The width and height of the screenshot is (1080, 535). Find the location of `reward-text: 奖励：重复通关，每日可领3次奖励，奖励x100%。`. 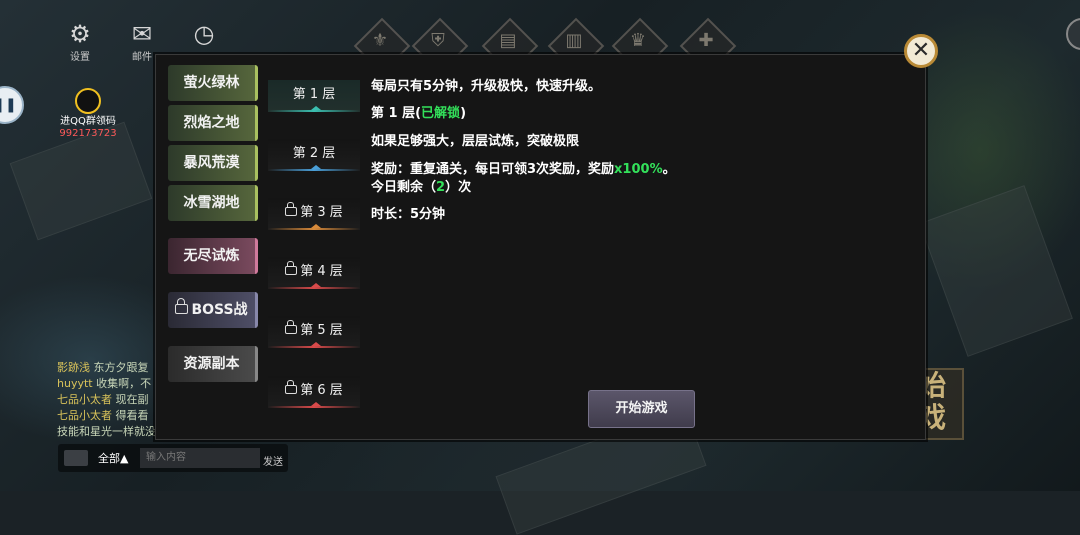

reward-text: 奖励：重复通关，每日可领3次奖励，奖励x100%。 is located at coordinates (523, 169).